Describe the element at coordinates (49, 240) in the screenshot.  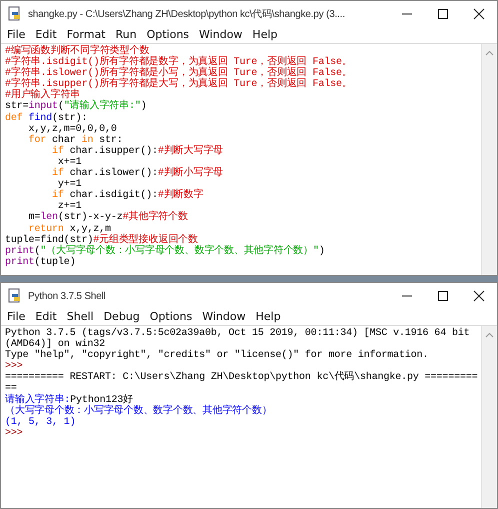
I see `code-text: tuple=find(str)` at that location.